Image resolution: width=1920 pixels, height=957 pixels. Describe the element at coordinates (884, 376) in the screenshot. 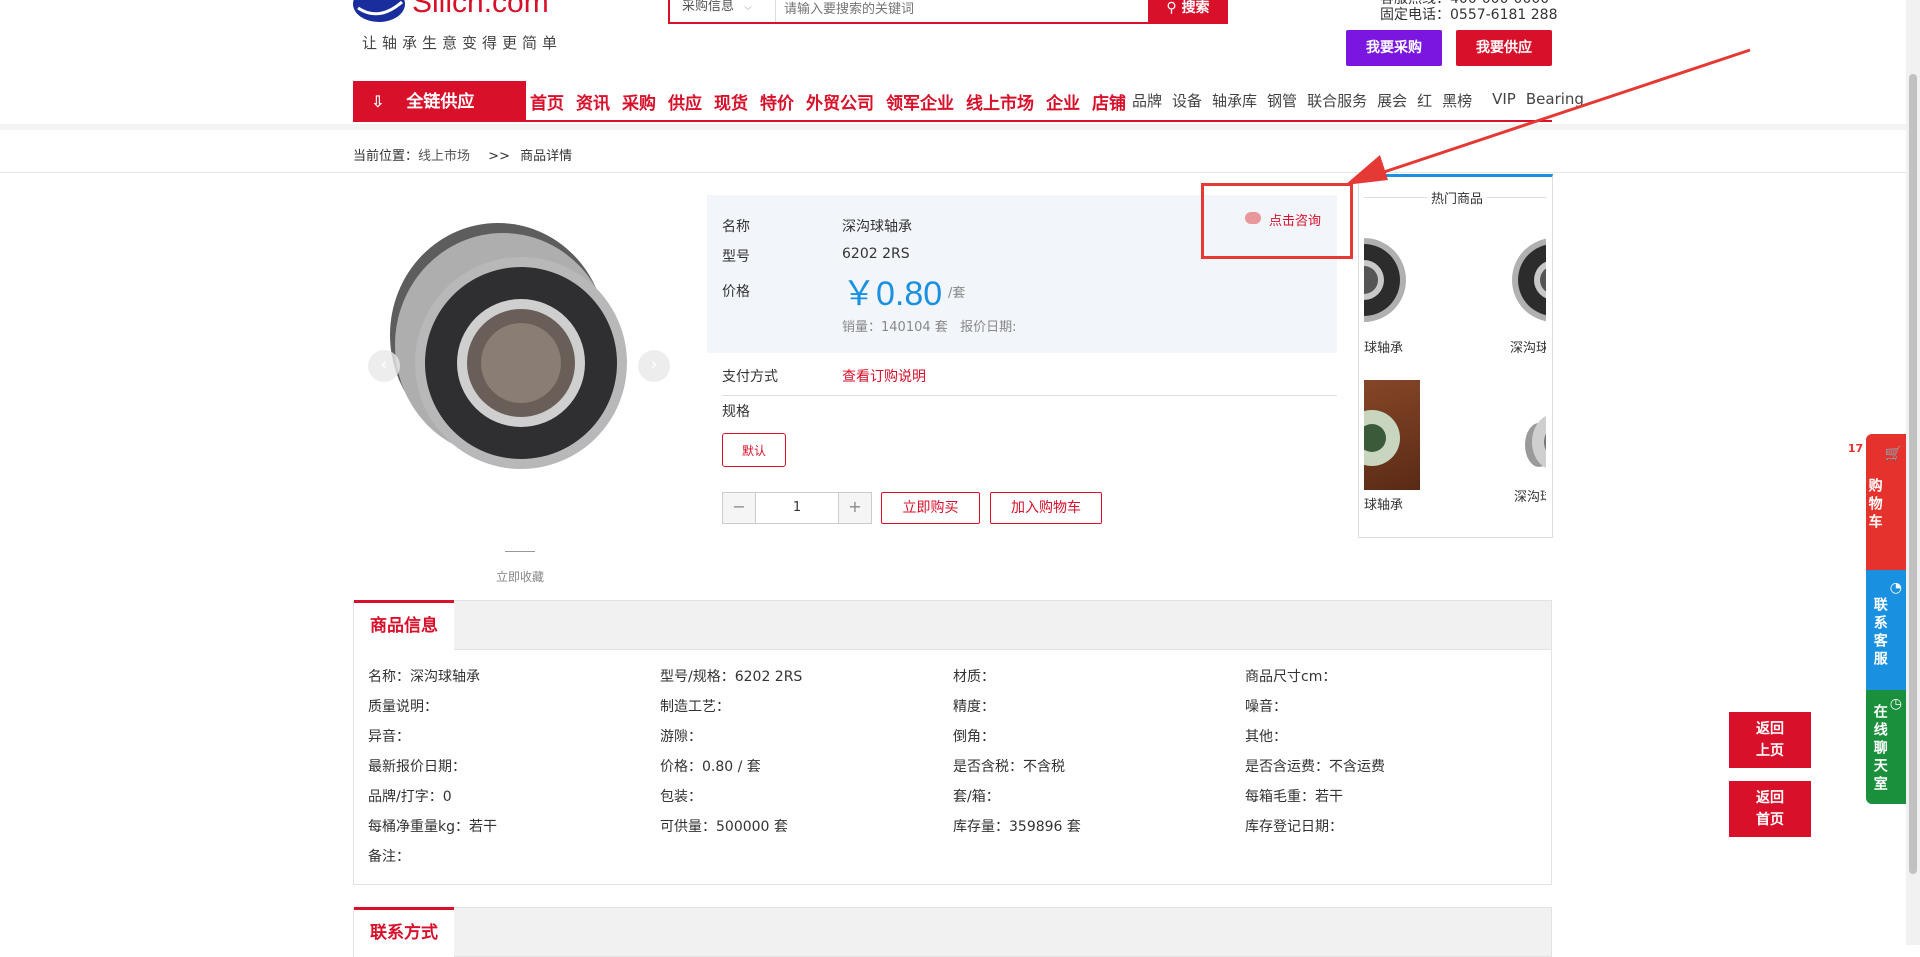

I see `order-instructions-link: 查看订购说明` at that location.